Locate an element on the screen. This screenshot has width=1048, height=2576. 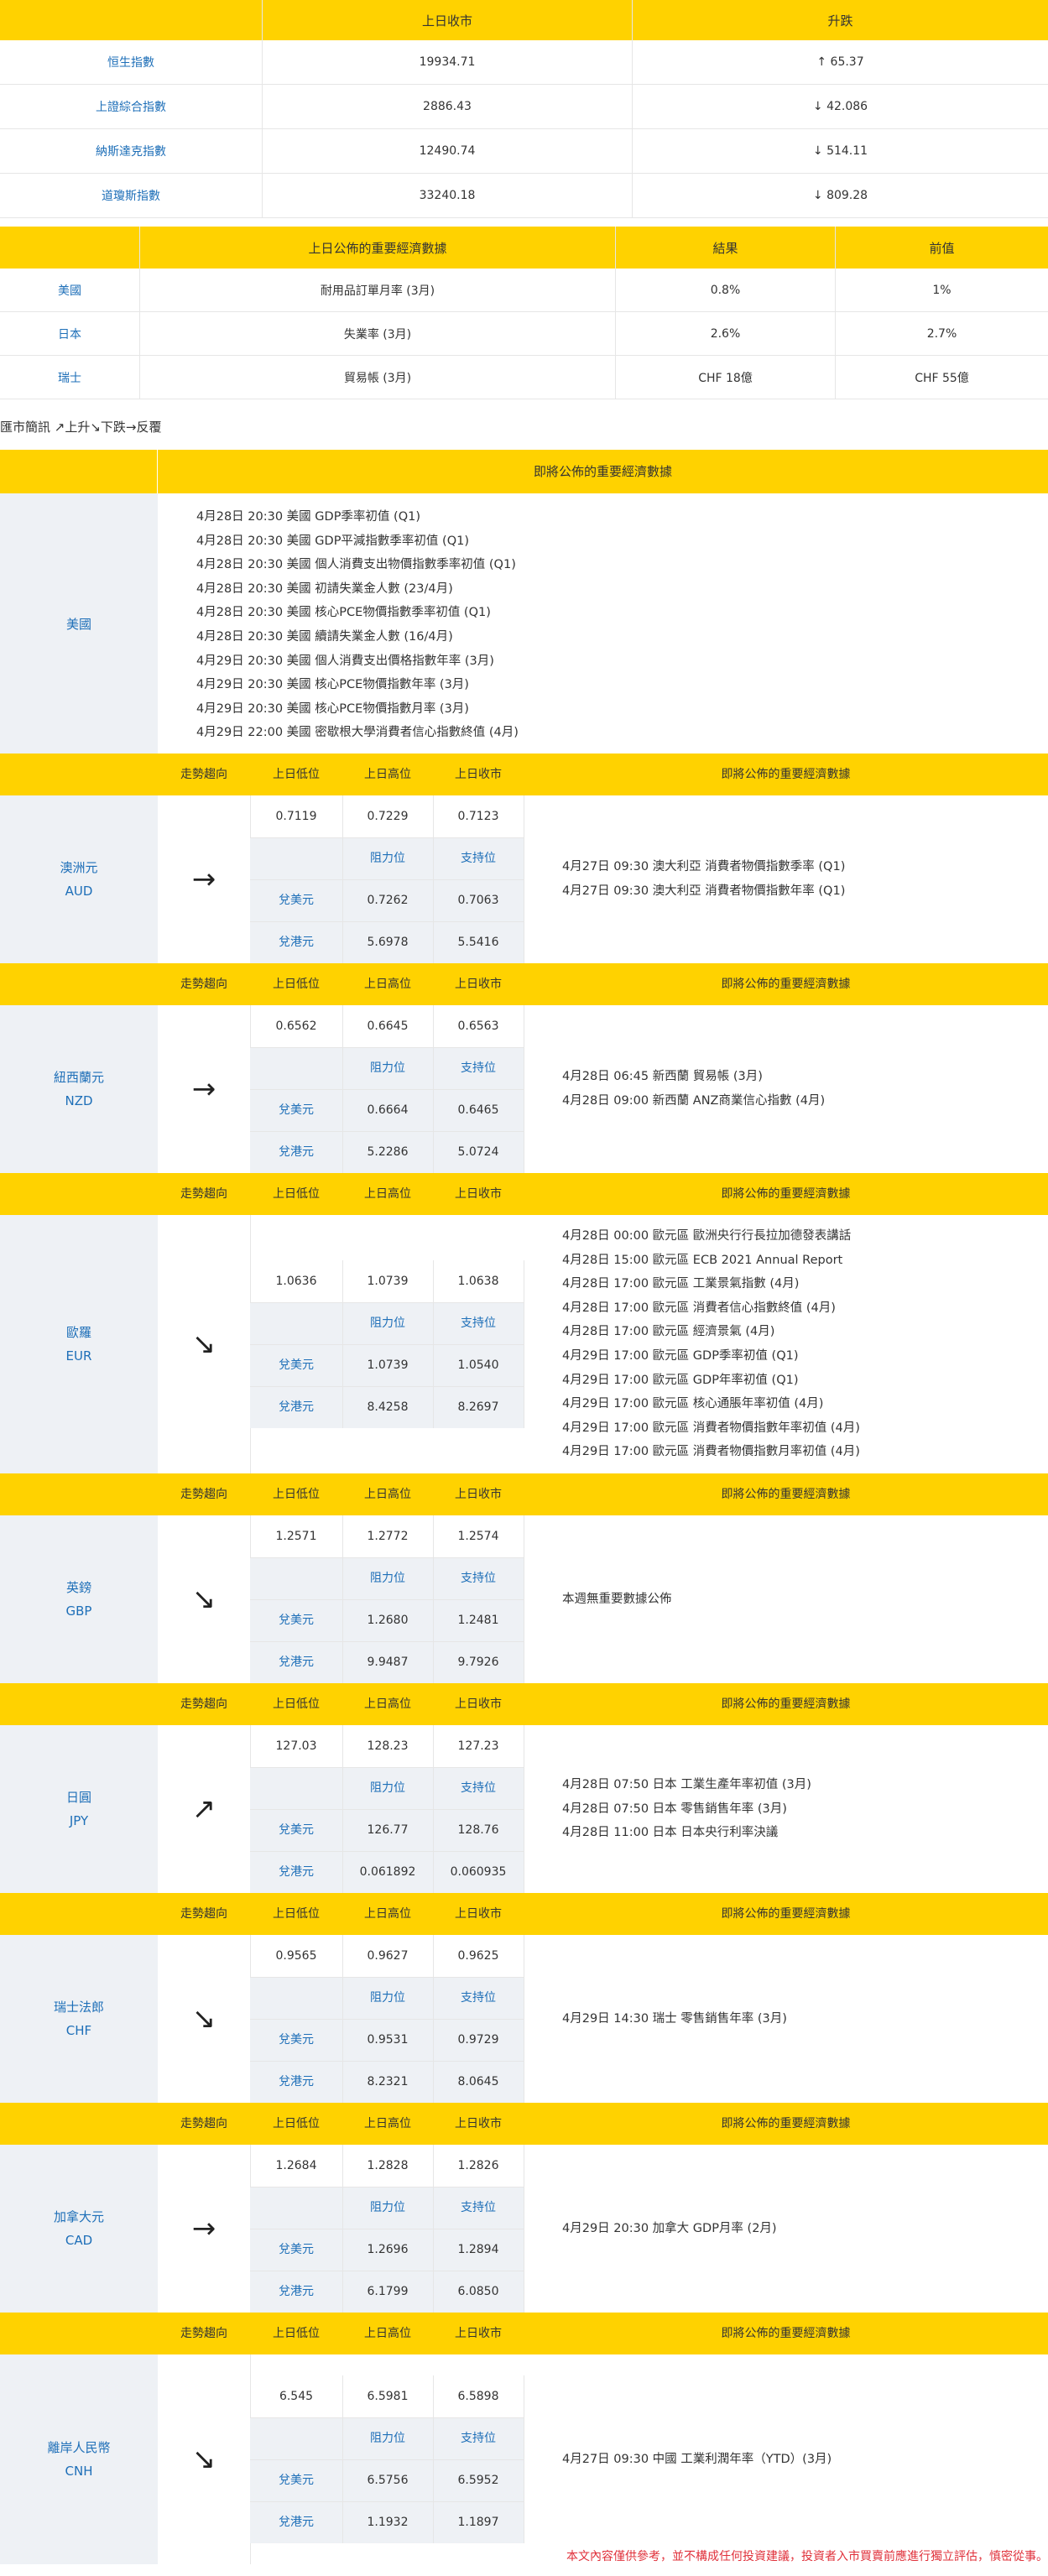
eco-prev: CHF 55億 is located at coordinates (941, 377).